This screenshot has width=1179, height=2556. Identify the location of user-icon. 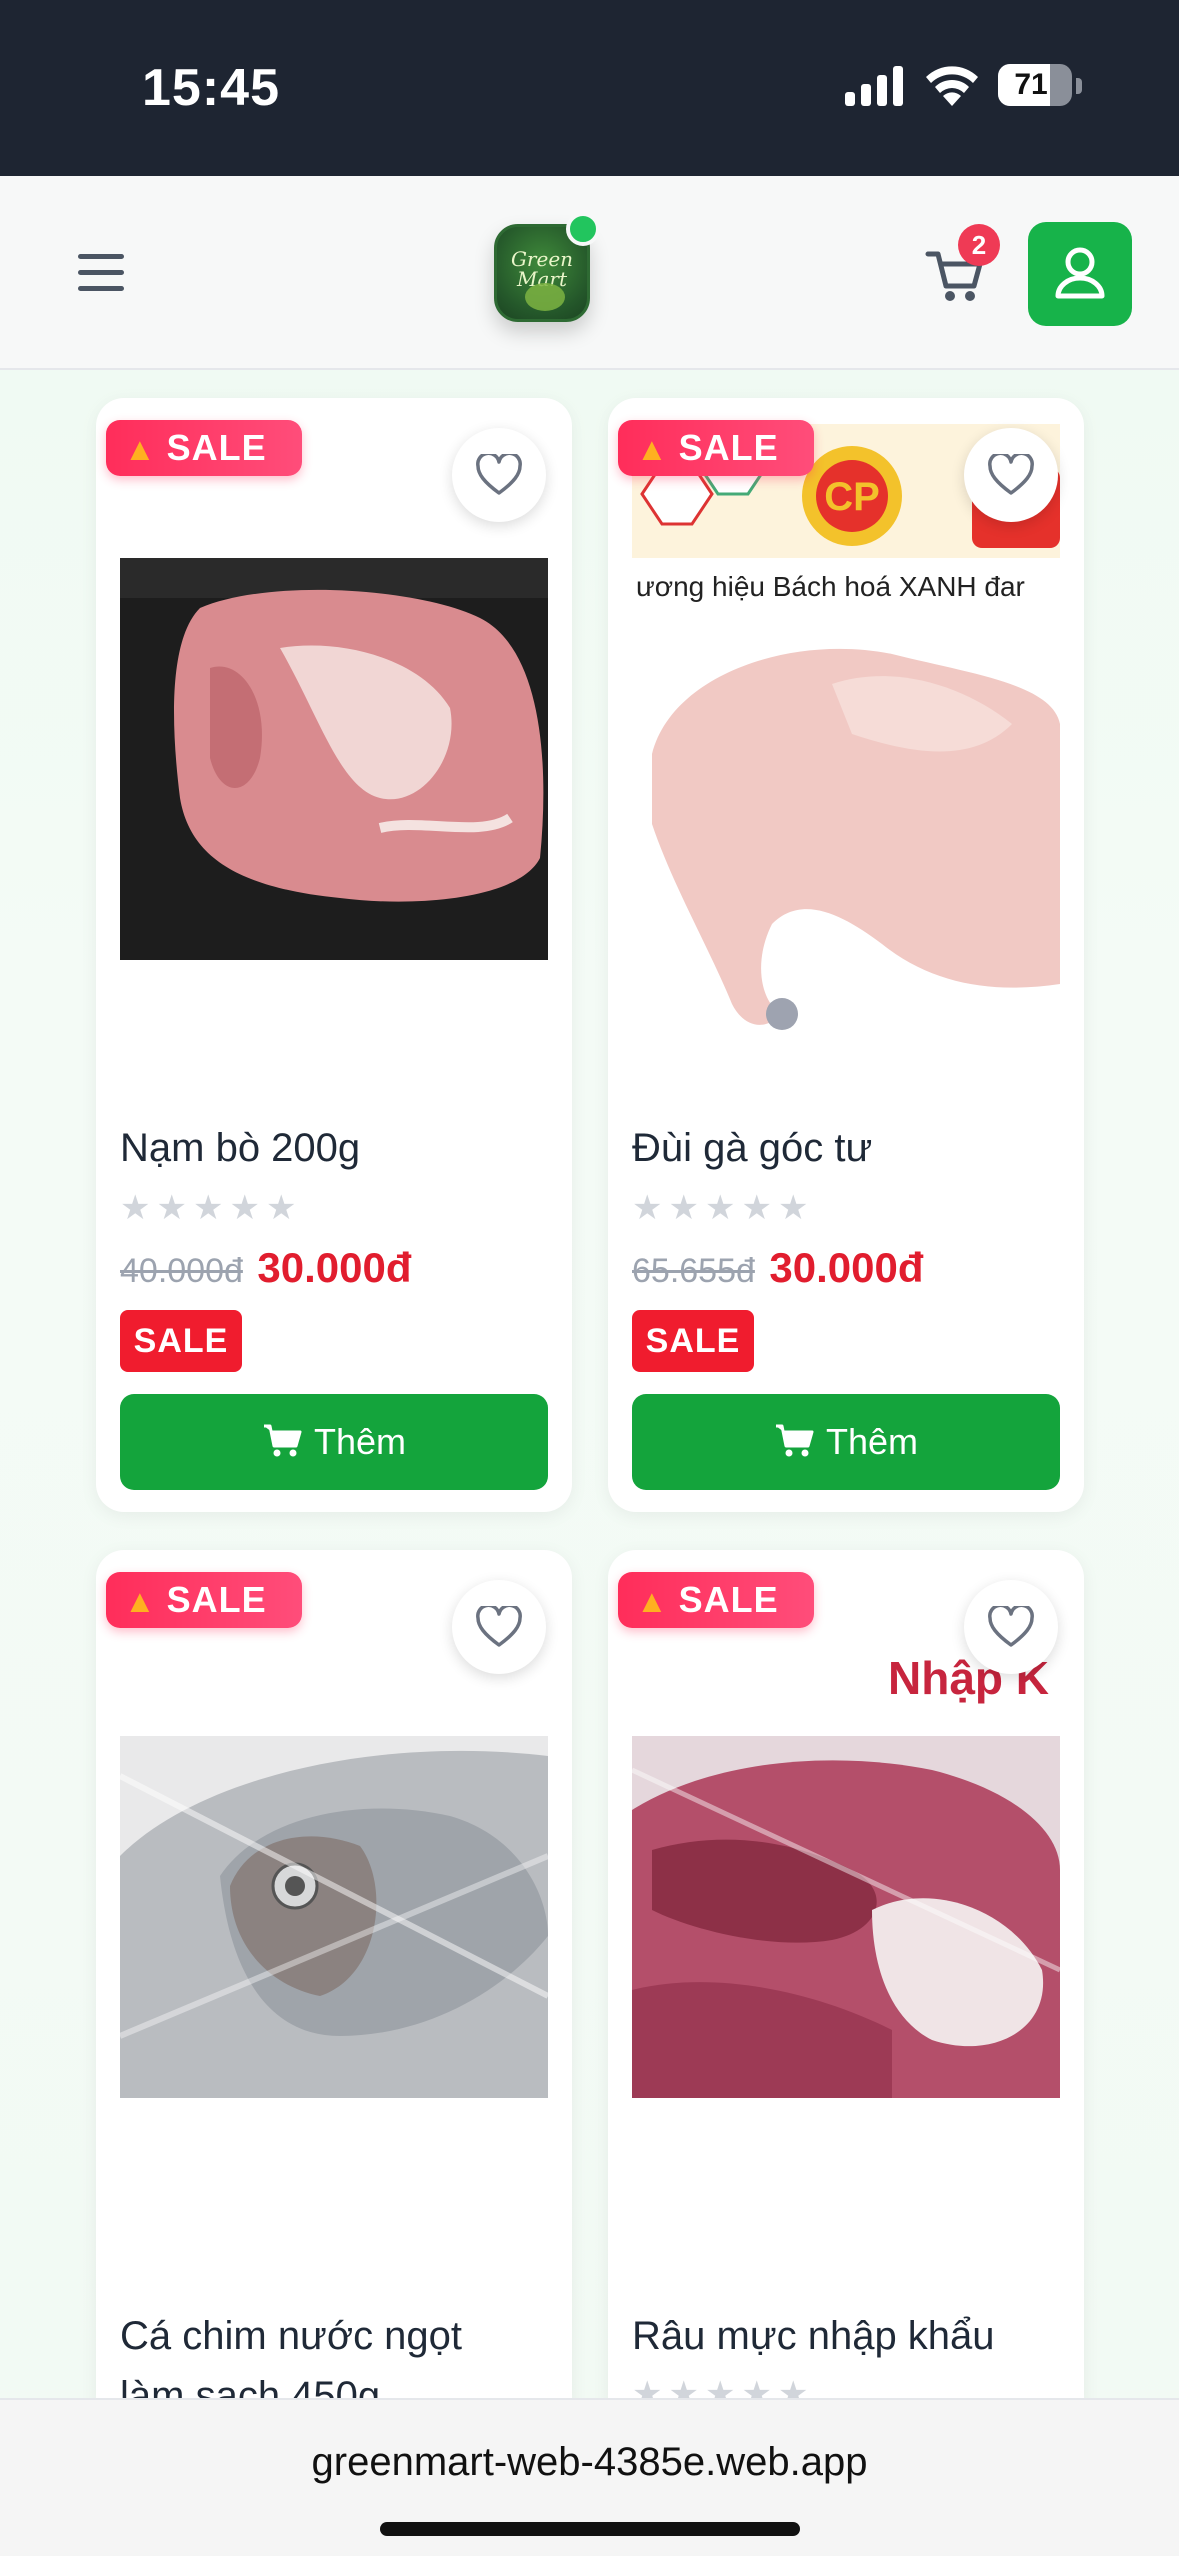
(1080, 273).